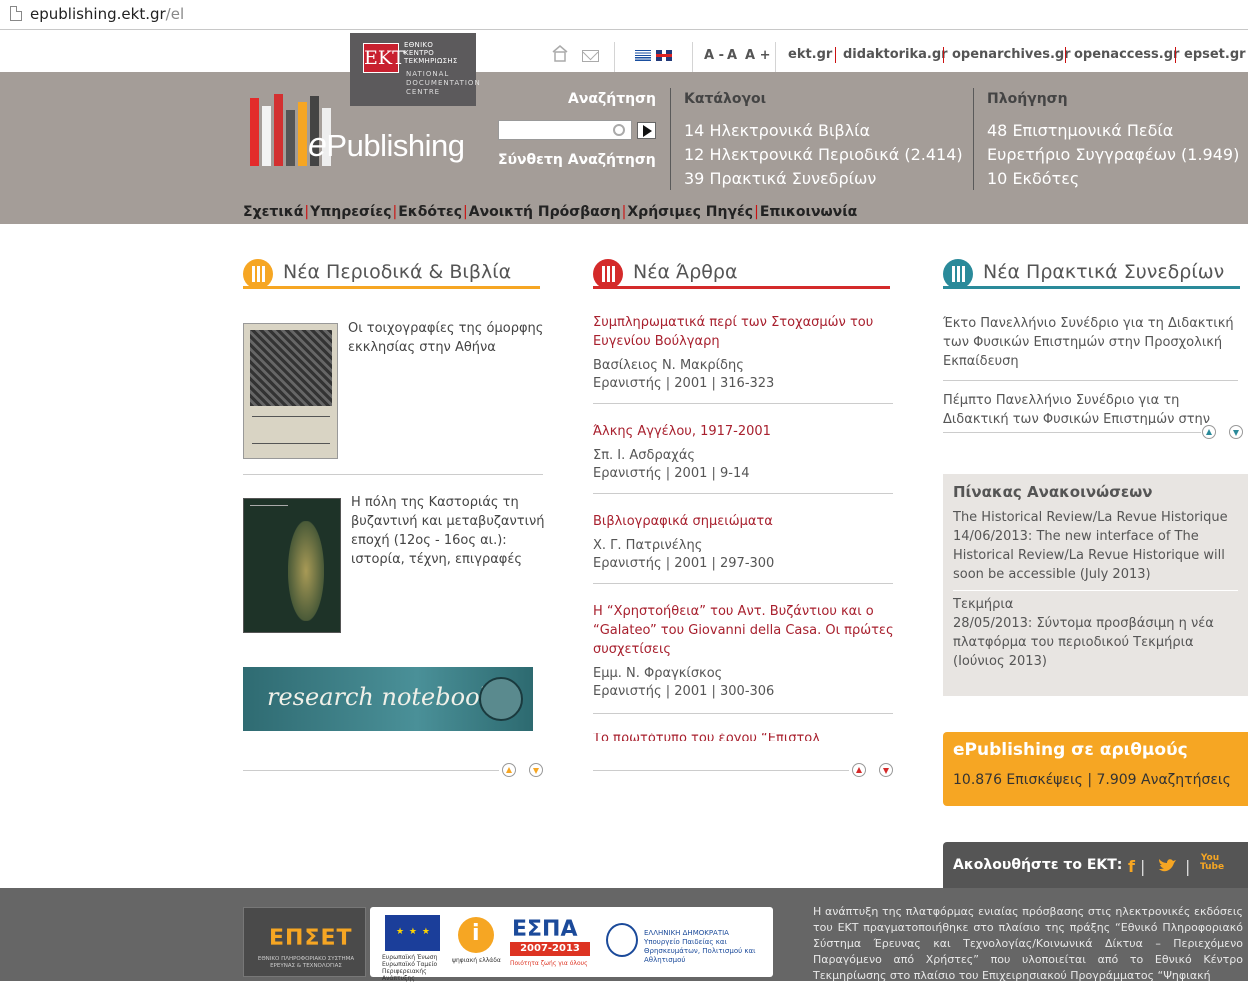 This screenshot has width=1248, height=984. Describe the element at coordinates (619, 130) in the screenshot. I see `search-clear-icon` at that location.